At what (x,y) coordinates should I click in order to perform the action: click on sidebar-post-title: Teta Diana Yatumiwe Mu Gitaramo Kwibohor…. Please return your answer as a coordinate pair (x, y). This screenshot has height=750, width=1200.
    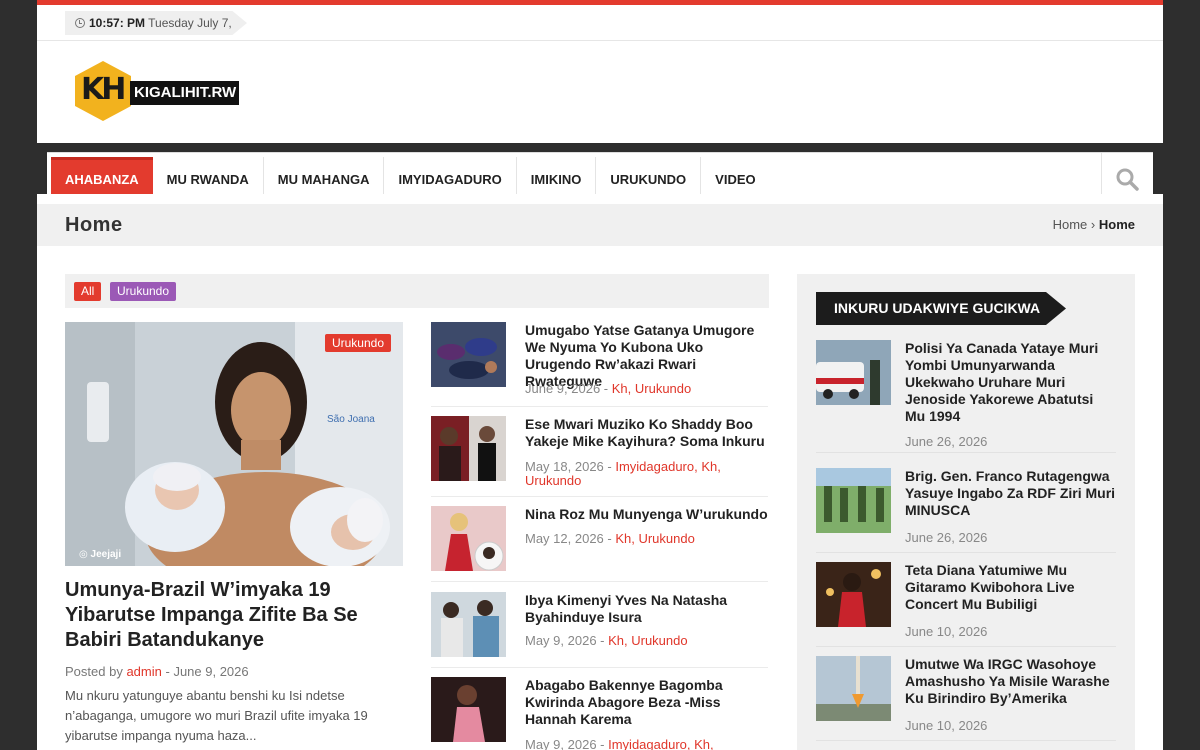
    Looking at the image, I should click on (1011, 587).